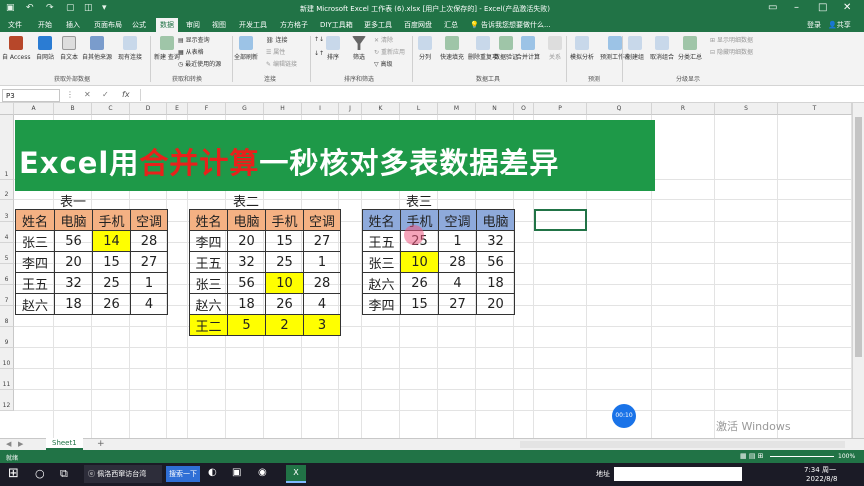  Describe the element at coordinates (34, 109) in the screenshot. I see `column-header: A` at that location.